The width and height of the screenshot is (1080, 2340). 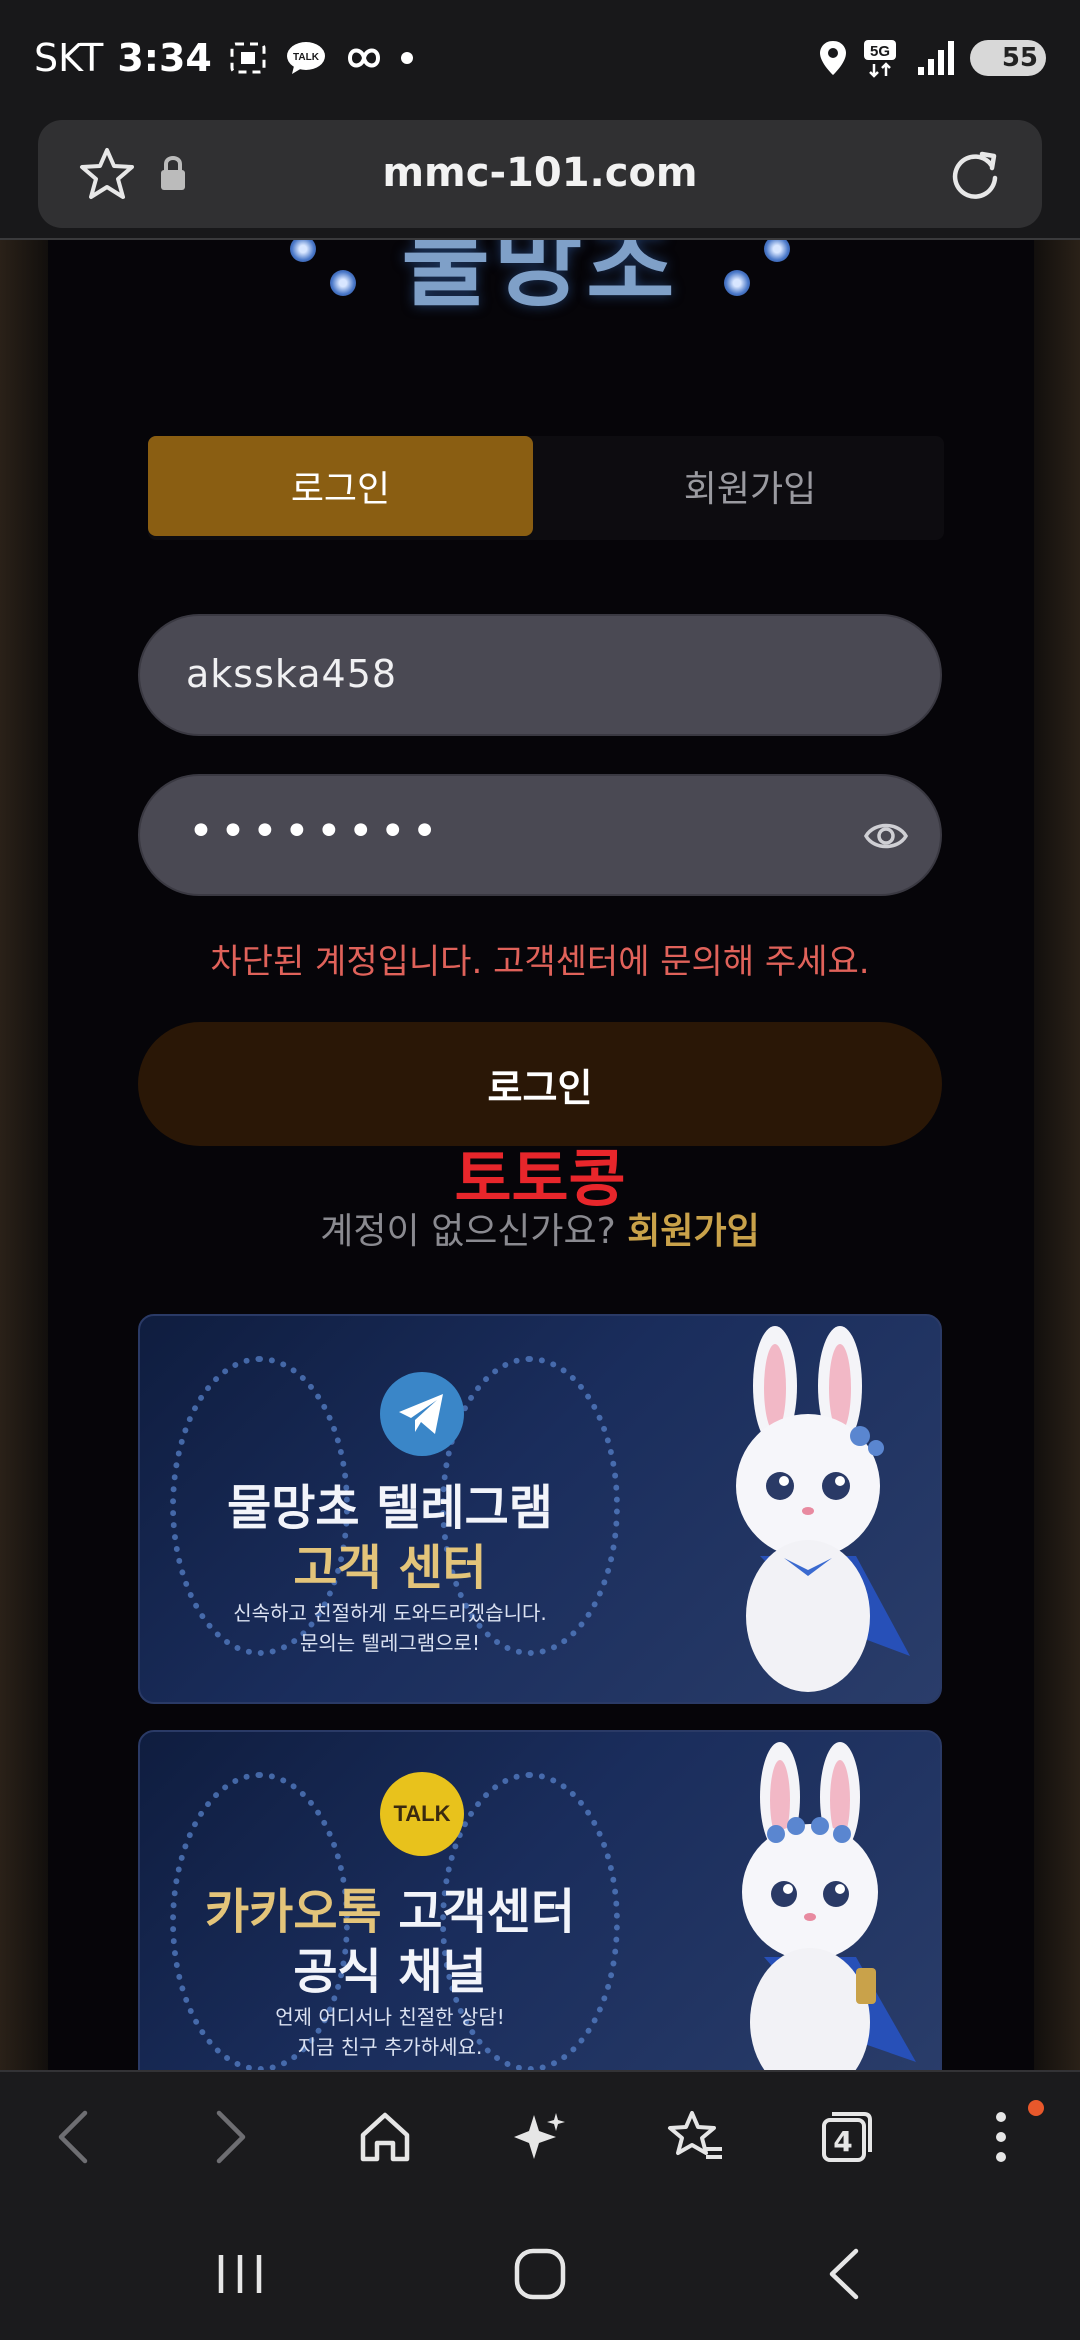 What do you see at coordinates (363, 58) in the screenshot?
I see `infinity-icon` at bounding box center [363, 58].